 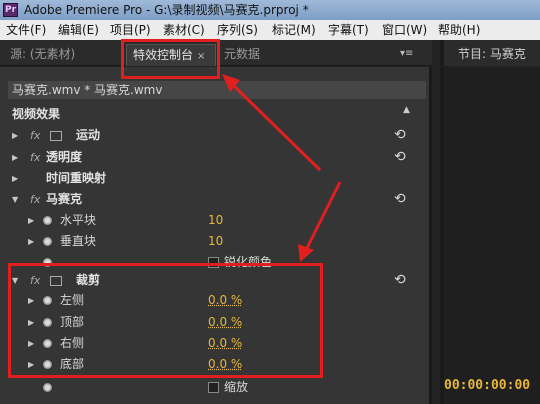 I want to click on vertical-blocks-value: 10, so click(x=215, y=241).